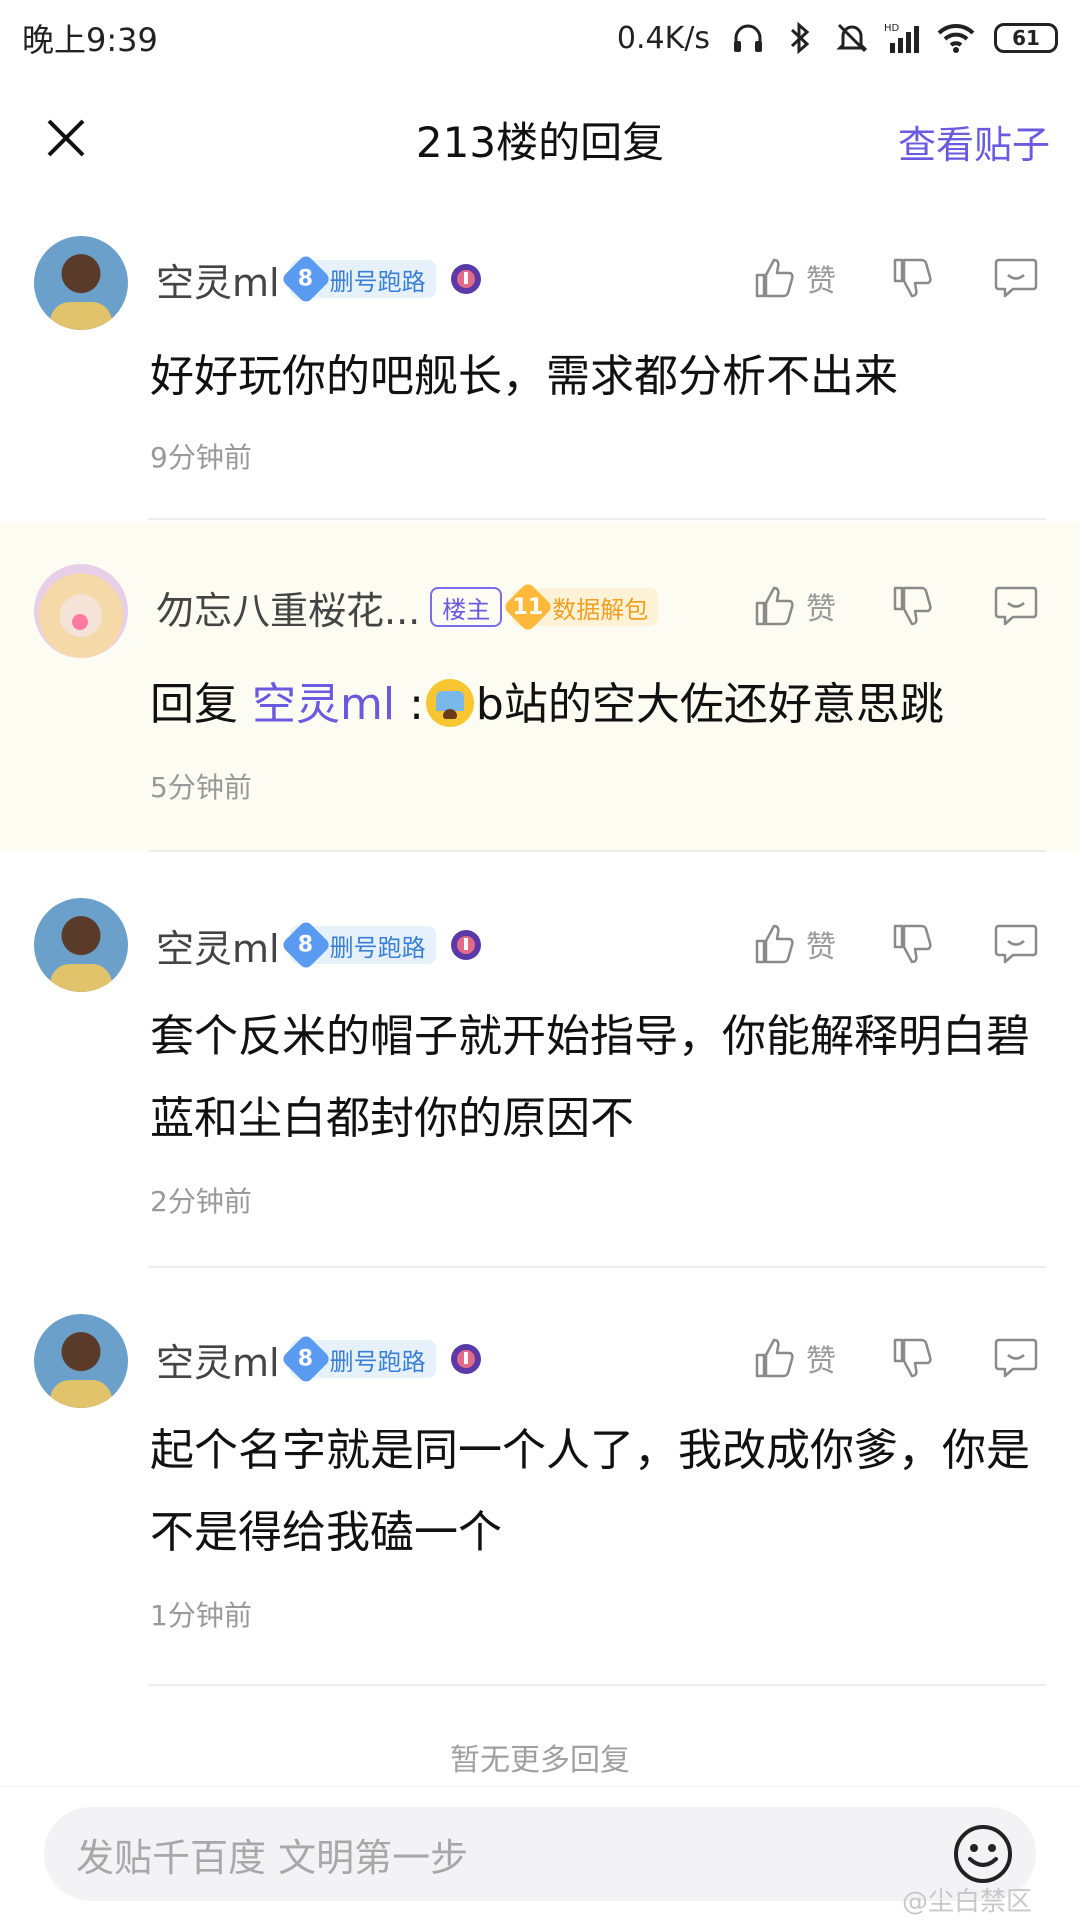 The height and width of the screenshot is (1920, 1080). I want to click on reply-author-line: 勿忘八重桜花... 楼主 11 数据解包, so click(407, 607).